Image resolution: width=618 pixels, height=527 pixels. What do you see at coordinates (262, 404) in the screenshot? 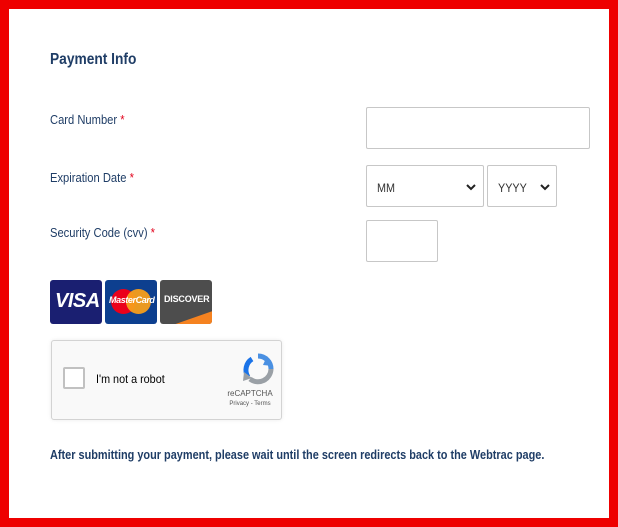
I see `recaptcha-terms-link: Terms` at bounding box center [262, 404].